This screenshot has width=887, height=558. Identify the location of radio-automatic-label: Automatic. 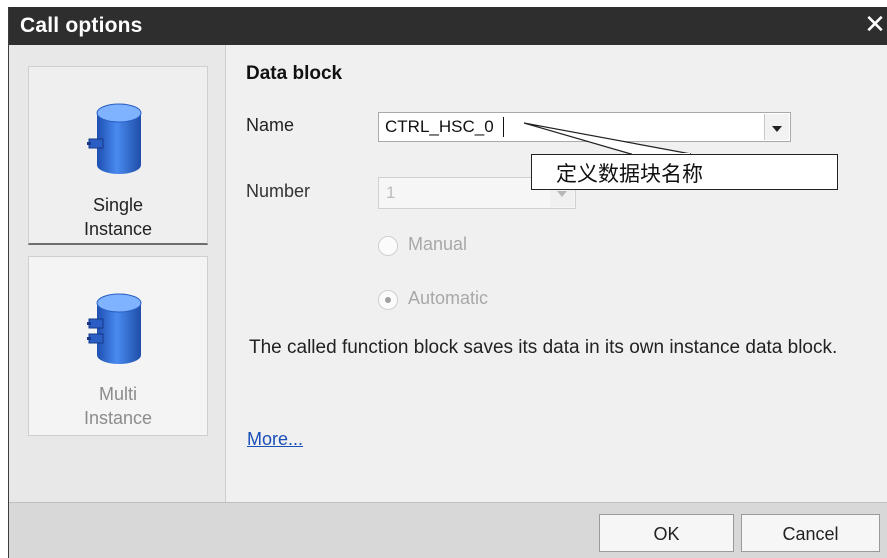
(448, 298).